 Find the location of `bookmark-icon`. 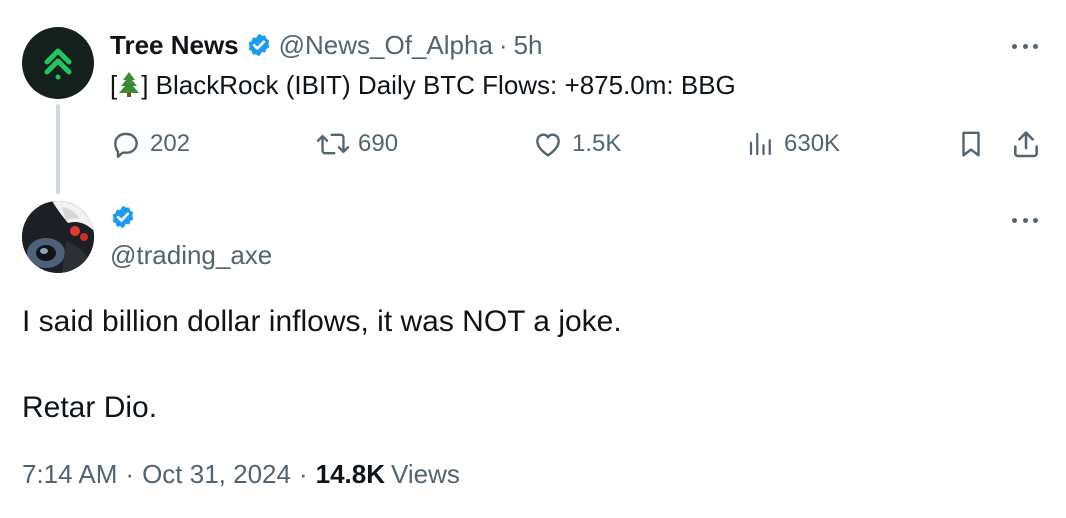

bookmark-icon is located at coordinates (971, 144).